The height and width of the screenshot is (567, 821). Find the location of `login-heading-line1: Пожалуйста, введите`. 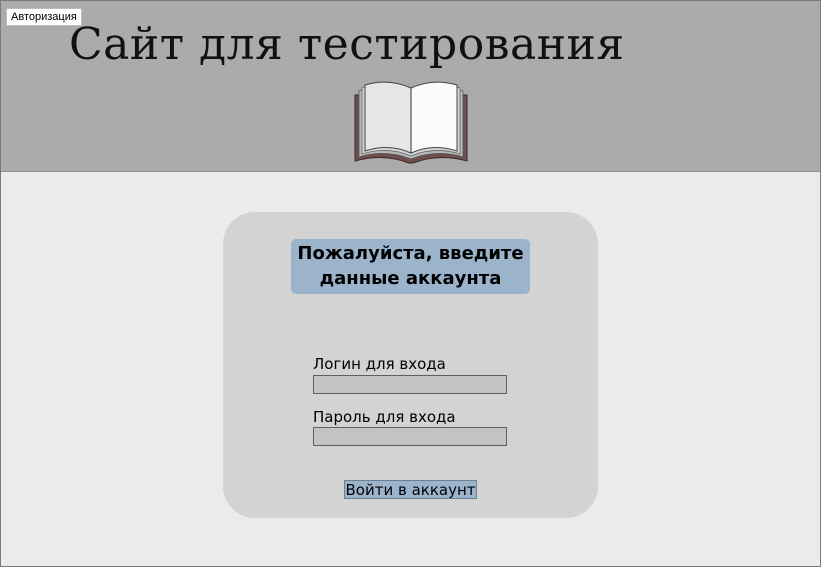

login-heading-line1: Пожалуйста, введите is located at coordinates (410, 253).